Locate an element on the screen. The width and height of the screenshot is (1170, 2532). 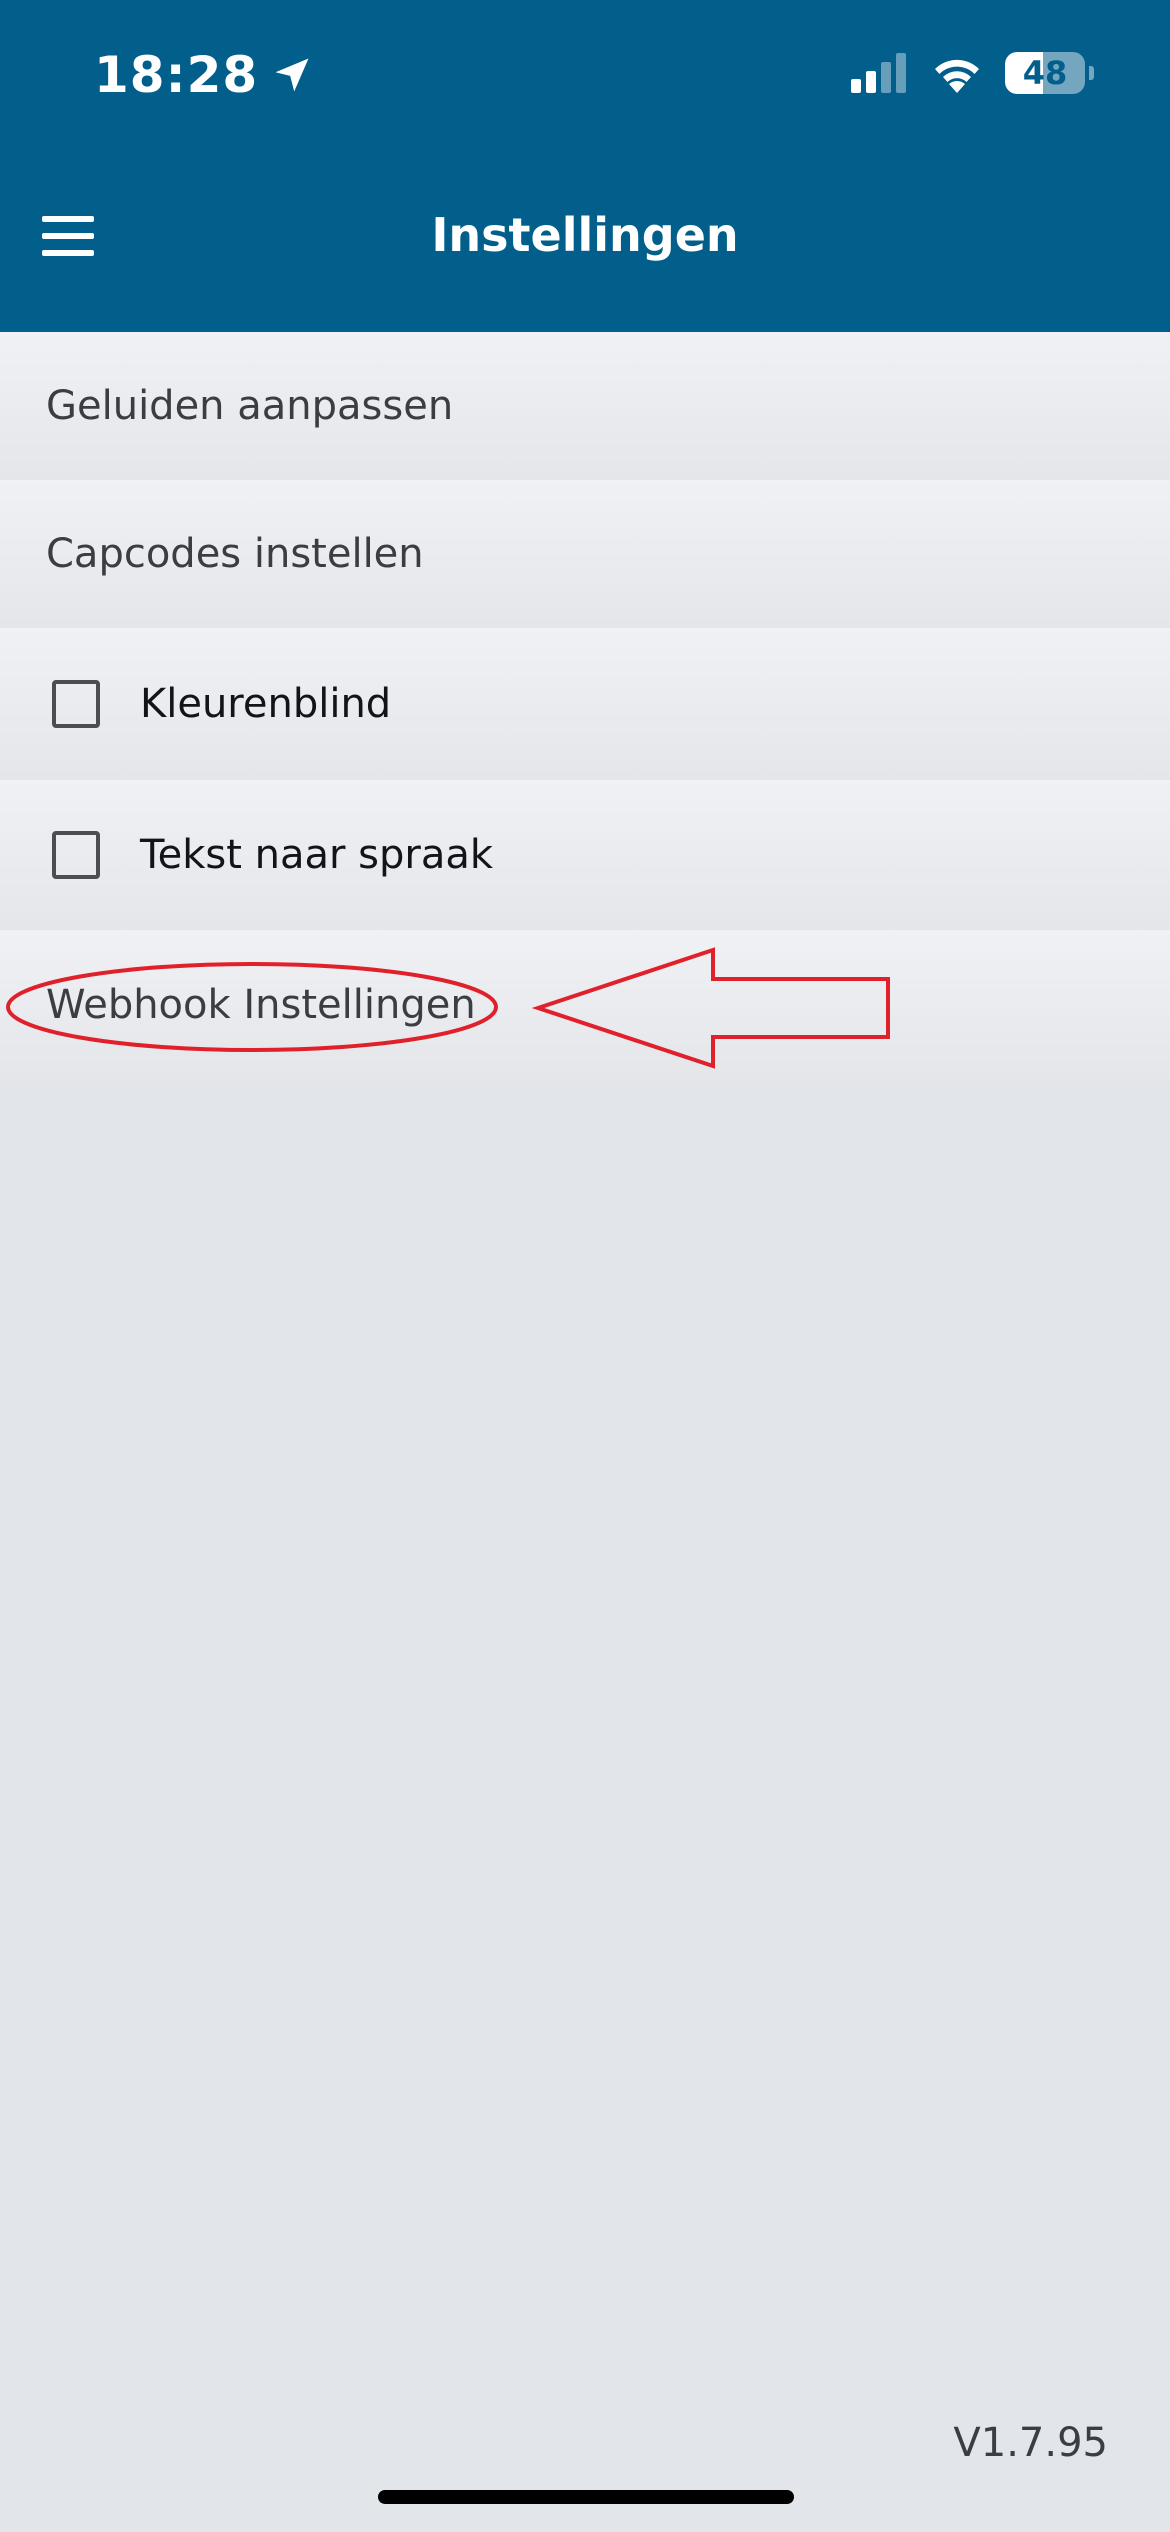
cellular-signal-icon is located at coordinates (878, 73).